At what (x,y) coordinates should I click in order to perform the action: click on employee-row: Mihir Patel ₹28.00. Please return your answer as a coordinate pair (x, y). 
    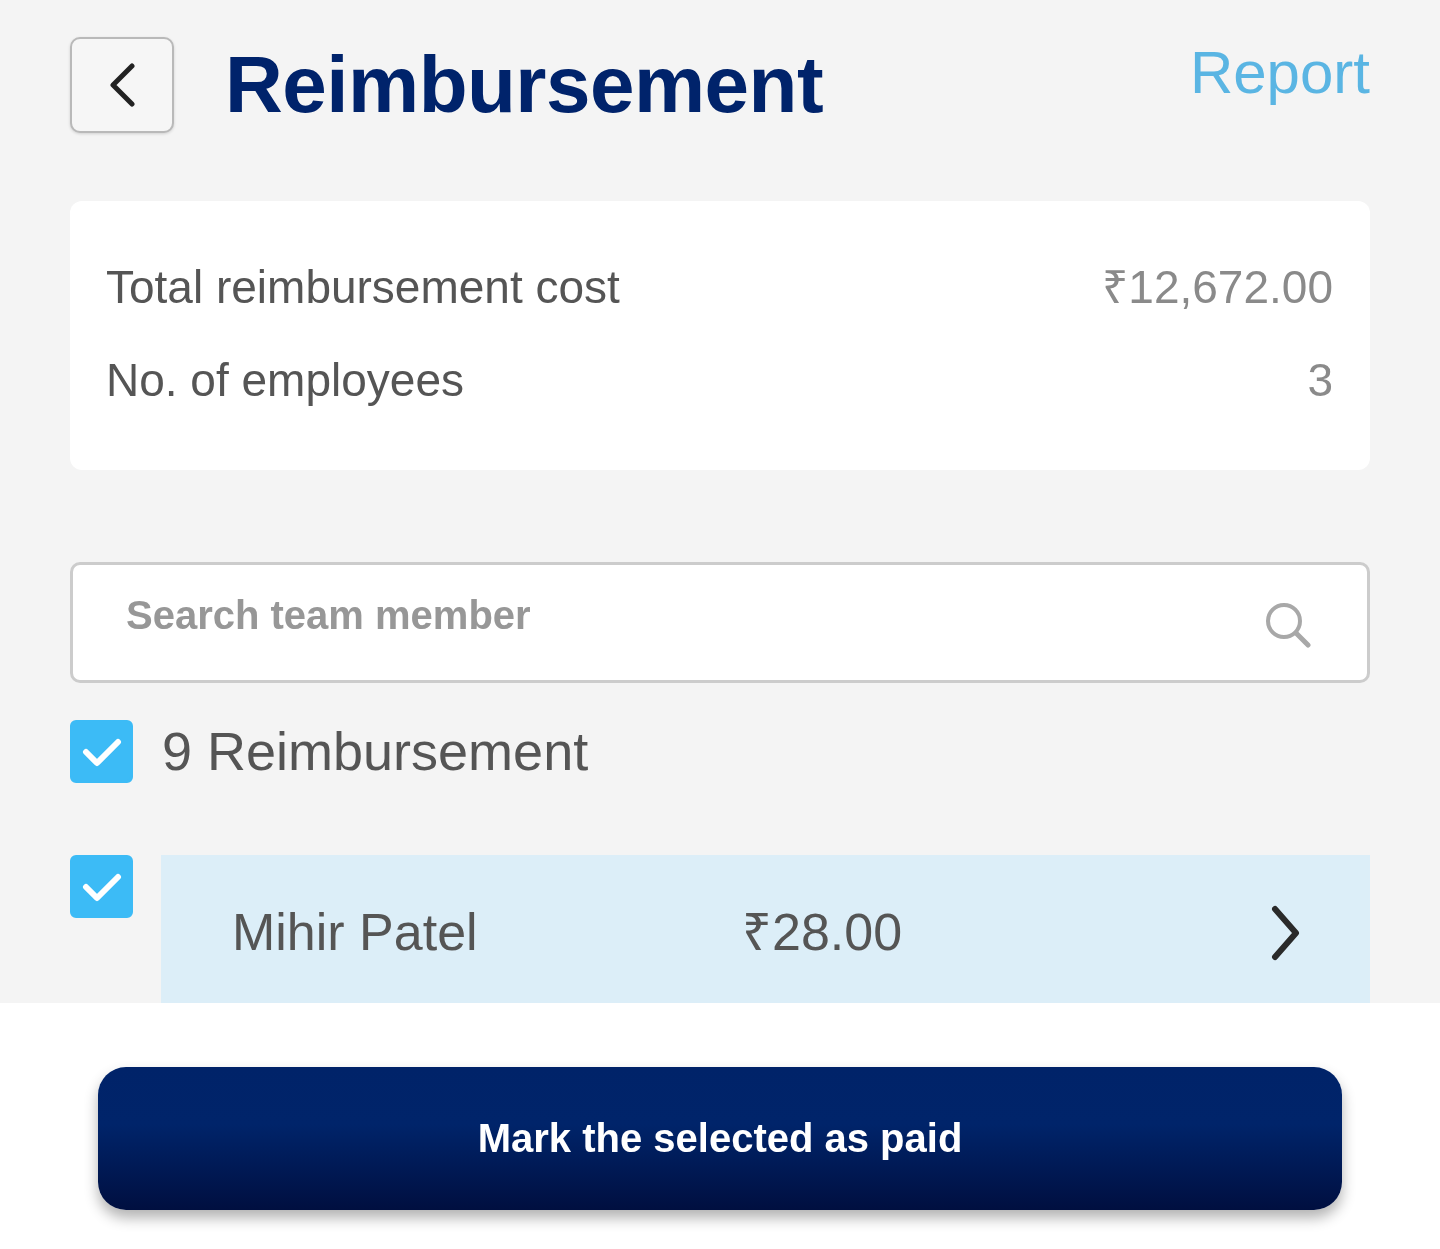
    Looking at the image, I should click on (765, 929).